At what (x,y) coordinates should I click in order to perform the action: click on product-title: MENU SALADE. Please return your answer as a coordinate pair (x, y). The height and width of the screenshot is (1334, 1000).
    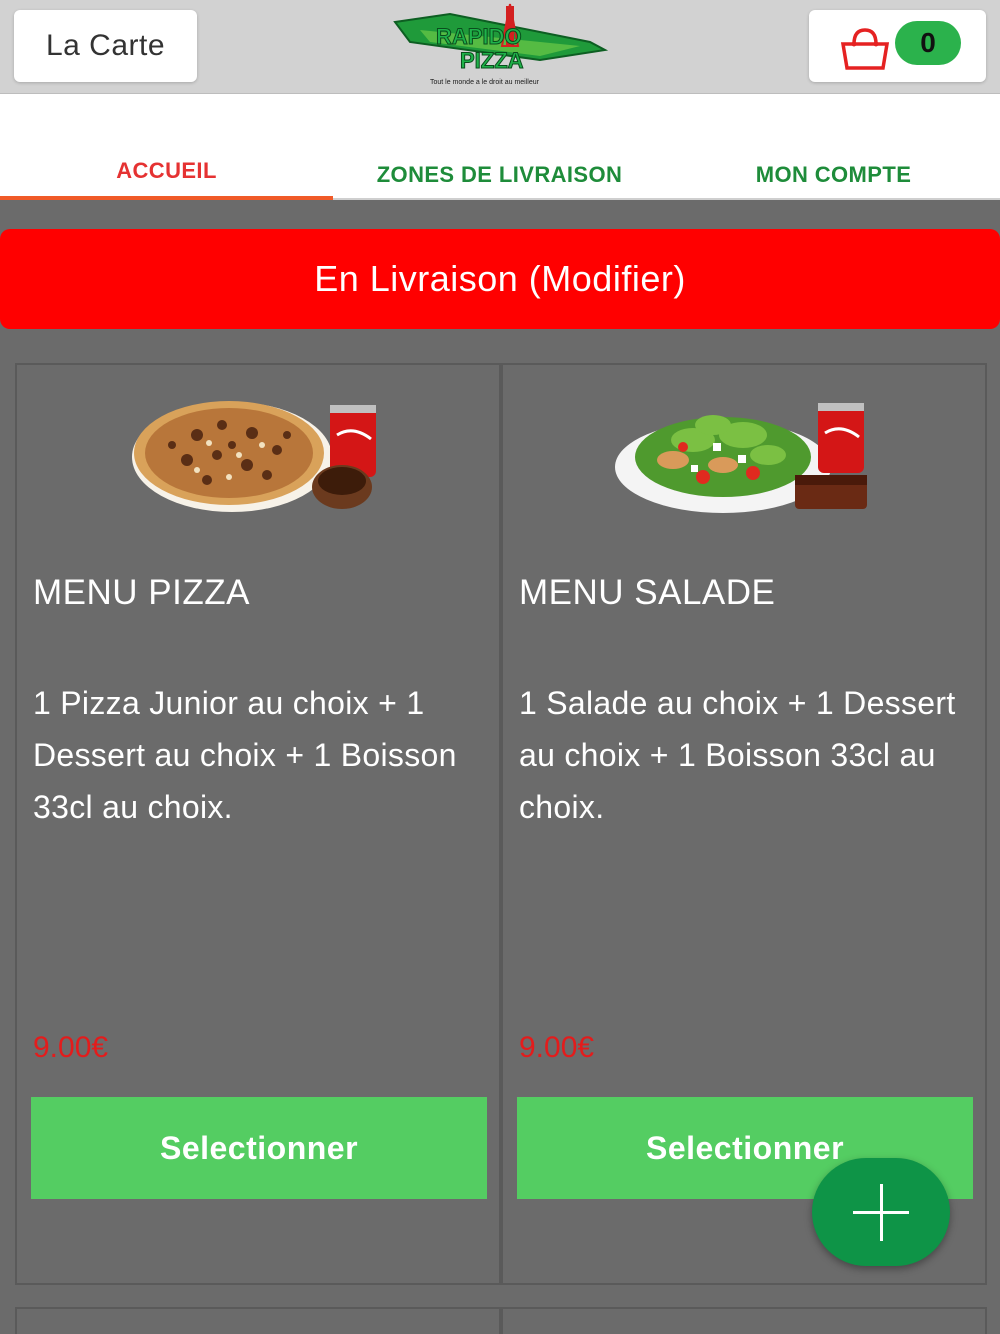
    Looking at the image, I should click on (647, 592).